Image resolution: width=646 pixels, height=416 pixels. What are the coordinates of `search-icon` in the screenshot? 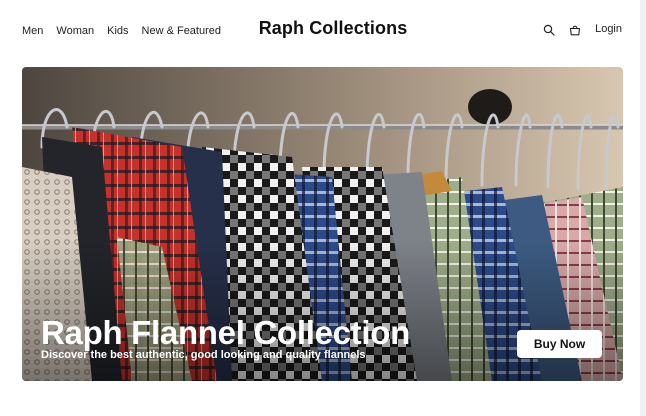 It's located at (549, 29).